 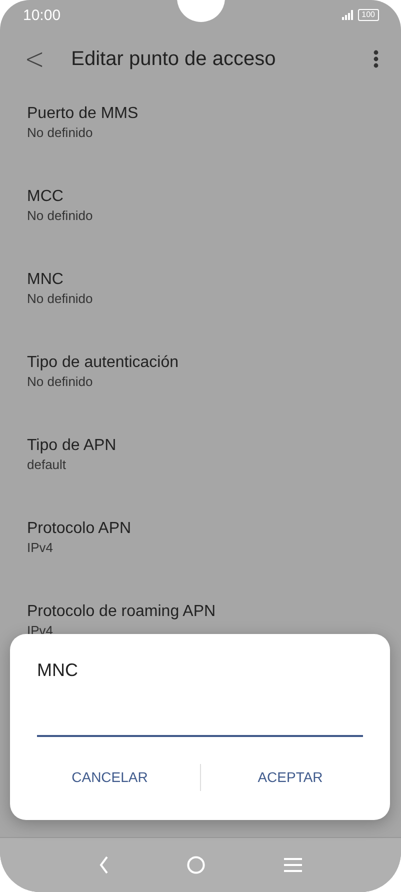 What do you see at coordinates (196, 865) in the screenshot?
I see `home-icon` at bounding box center [196, 865].